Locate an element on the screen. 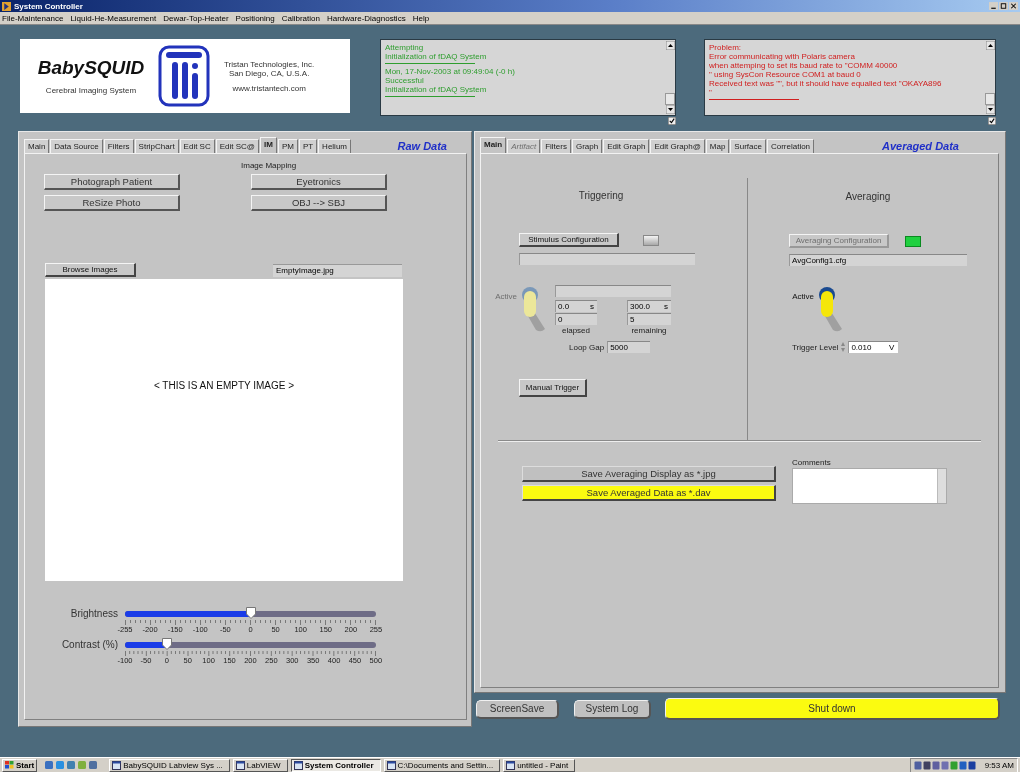  configuration-field is located at coordinates (607, 259).